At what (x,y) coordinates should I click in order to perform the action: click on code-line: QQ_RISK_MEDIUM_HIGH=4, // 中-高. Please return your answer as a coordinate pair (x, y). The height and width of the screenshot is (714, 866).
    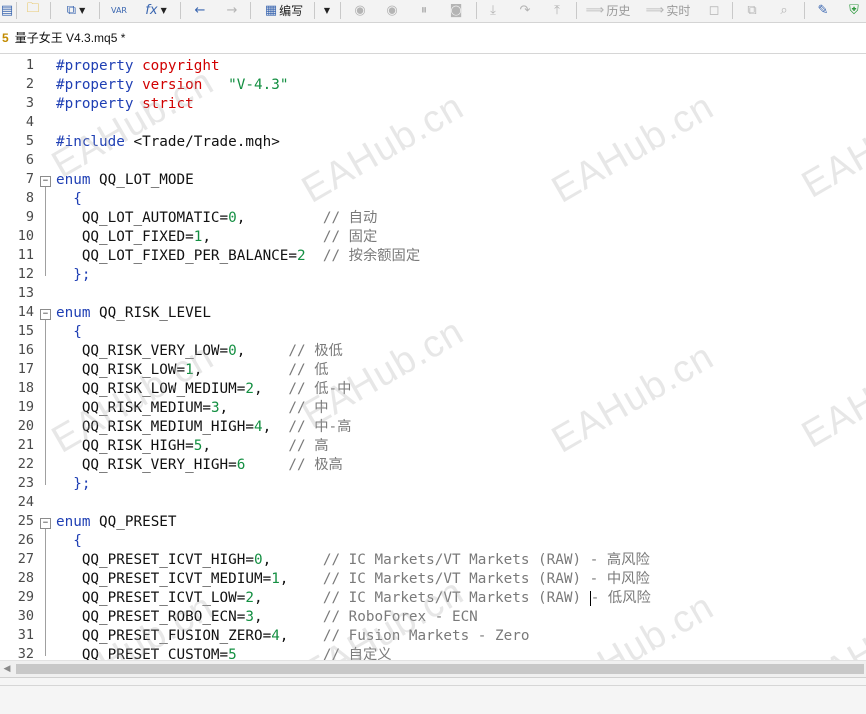
    Looking at the image, I should click on (204, 427).